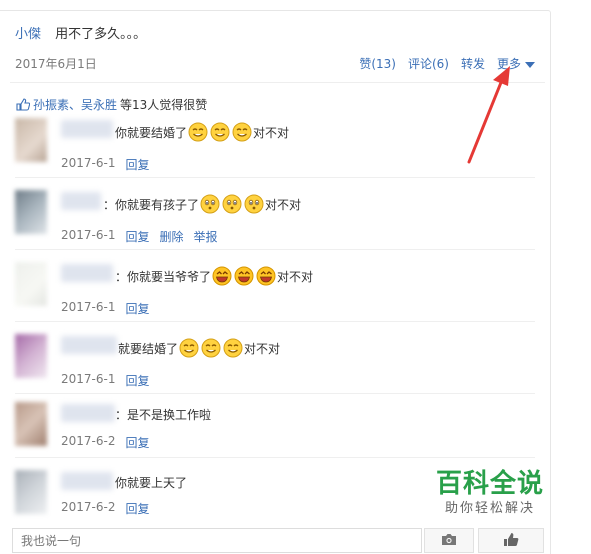 The height and width of the screenshot is (554, 591). I want to click on comment-text: 你就要上天了, so click(151, 482).